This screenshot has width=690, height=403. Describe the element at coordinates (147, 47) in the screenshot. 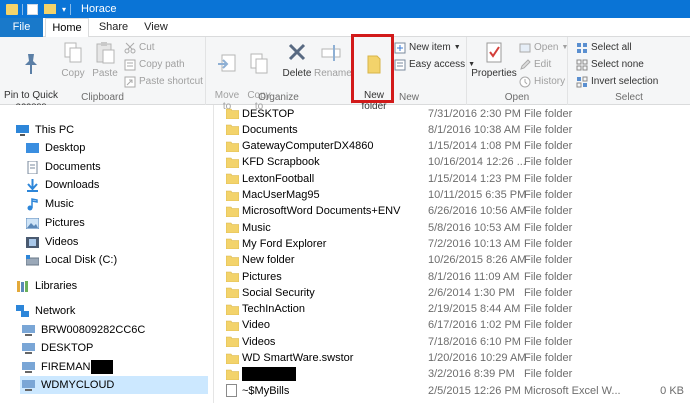

I see `cut-label: Cut` at that location.